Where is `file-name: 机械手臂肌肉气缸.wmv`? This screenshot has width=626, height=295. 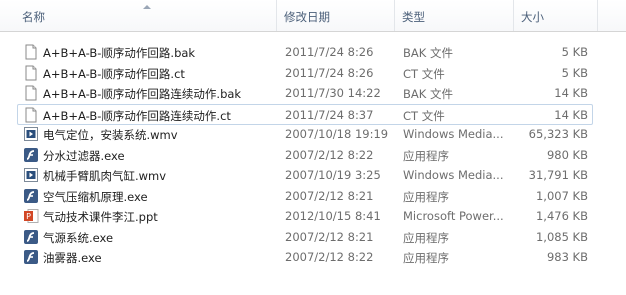 file-name: 机械手臂肌肉气缸.wmv is located at coordinates (105, 176).